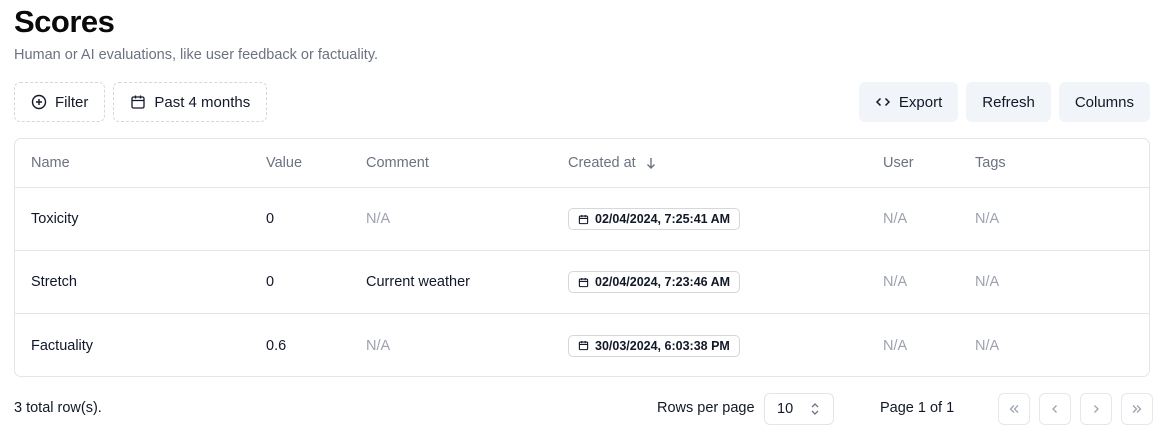 Image resolution: width=1167 pixels, height=439 pixels. What do you see at coordinates (883, 102) in the screenshot?
I see `code-icon` at bounding box center [883, 102].